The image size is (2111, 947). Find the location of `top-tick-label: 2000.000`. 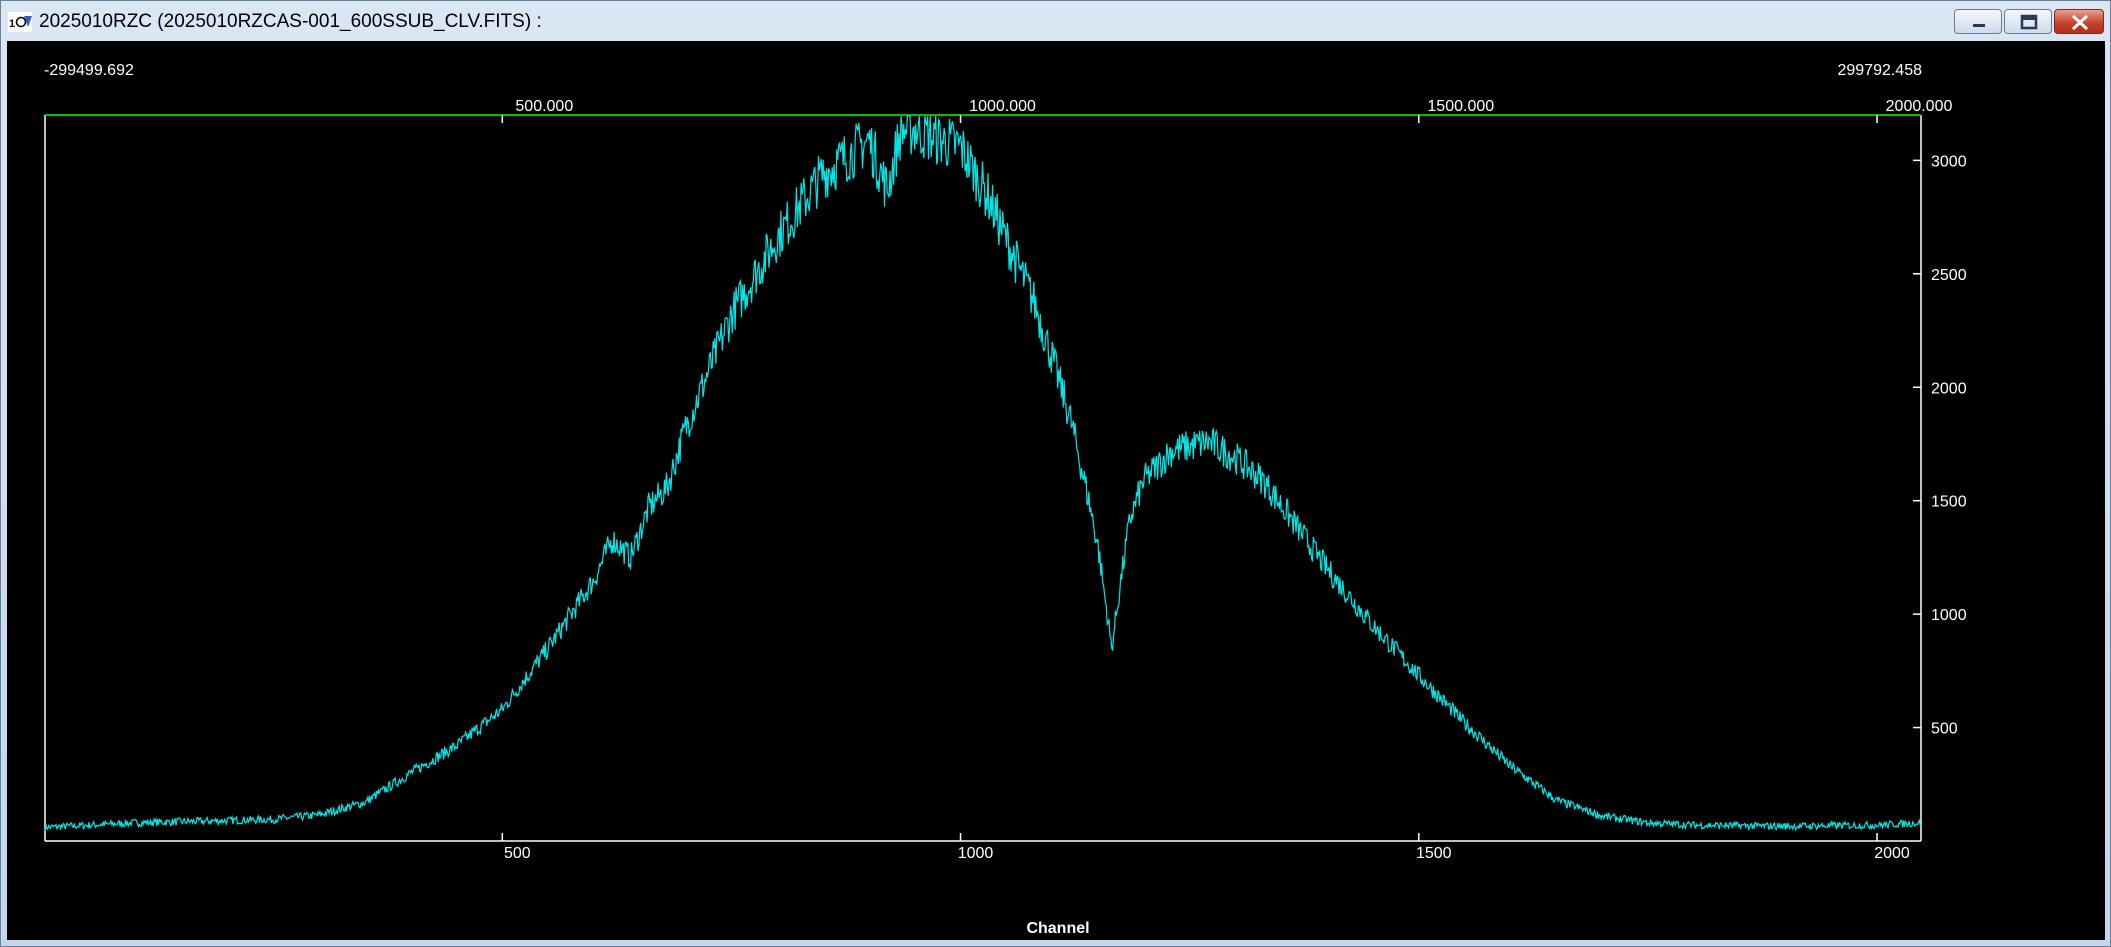

top-tick-label: 2000.000 is located at coordinates (1919, 106).